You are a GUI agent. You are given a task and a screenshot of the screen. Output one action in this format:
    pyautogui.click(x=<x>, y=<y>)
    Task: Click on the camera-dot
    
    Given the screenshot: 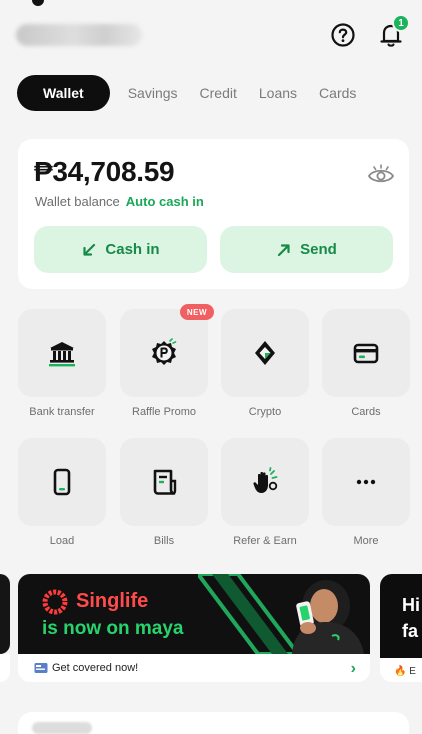 What is the action you would take?
    pyautogui.click(x=38, y=3)
    